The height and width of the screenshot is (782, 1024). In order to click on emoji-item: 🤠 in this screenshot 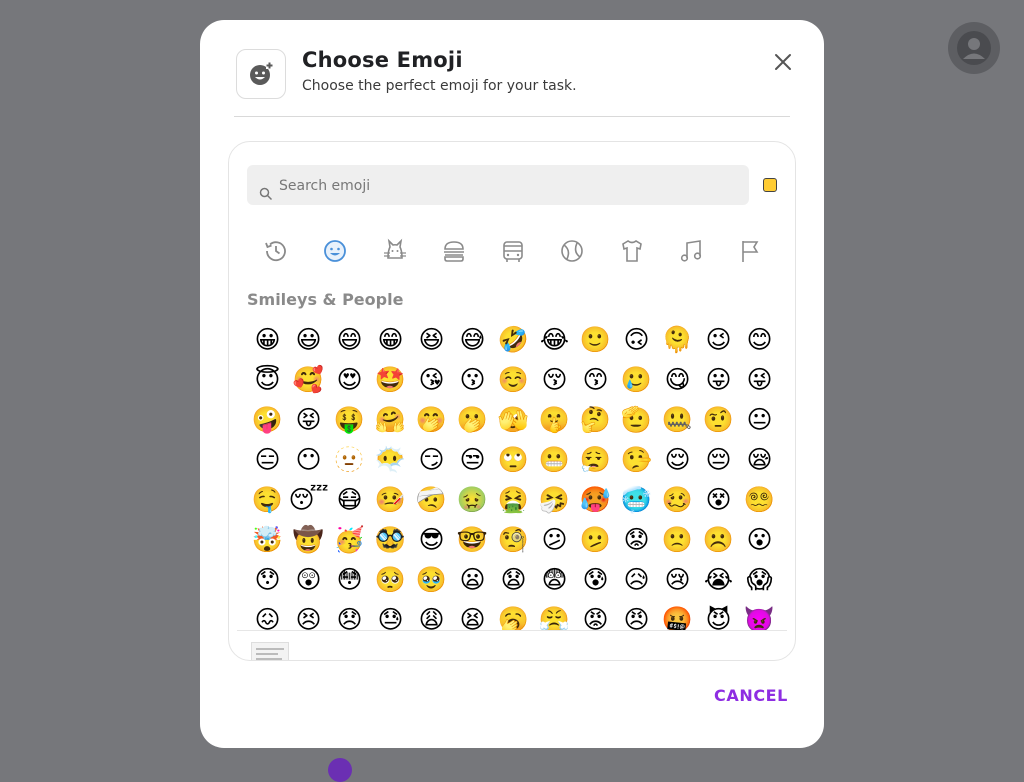, I will do `click(308, 539)`.